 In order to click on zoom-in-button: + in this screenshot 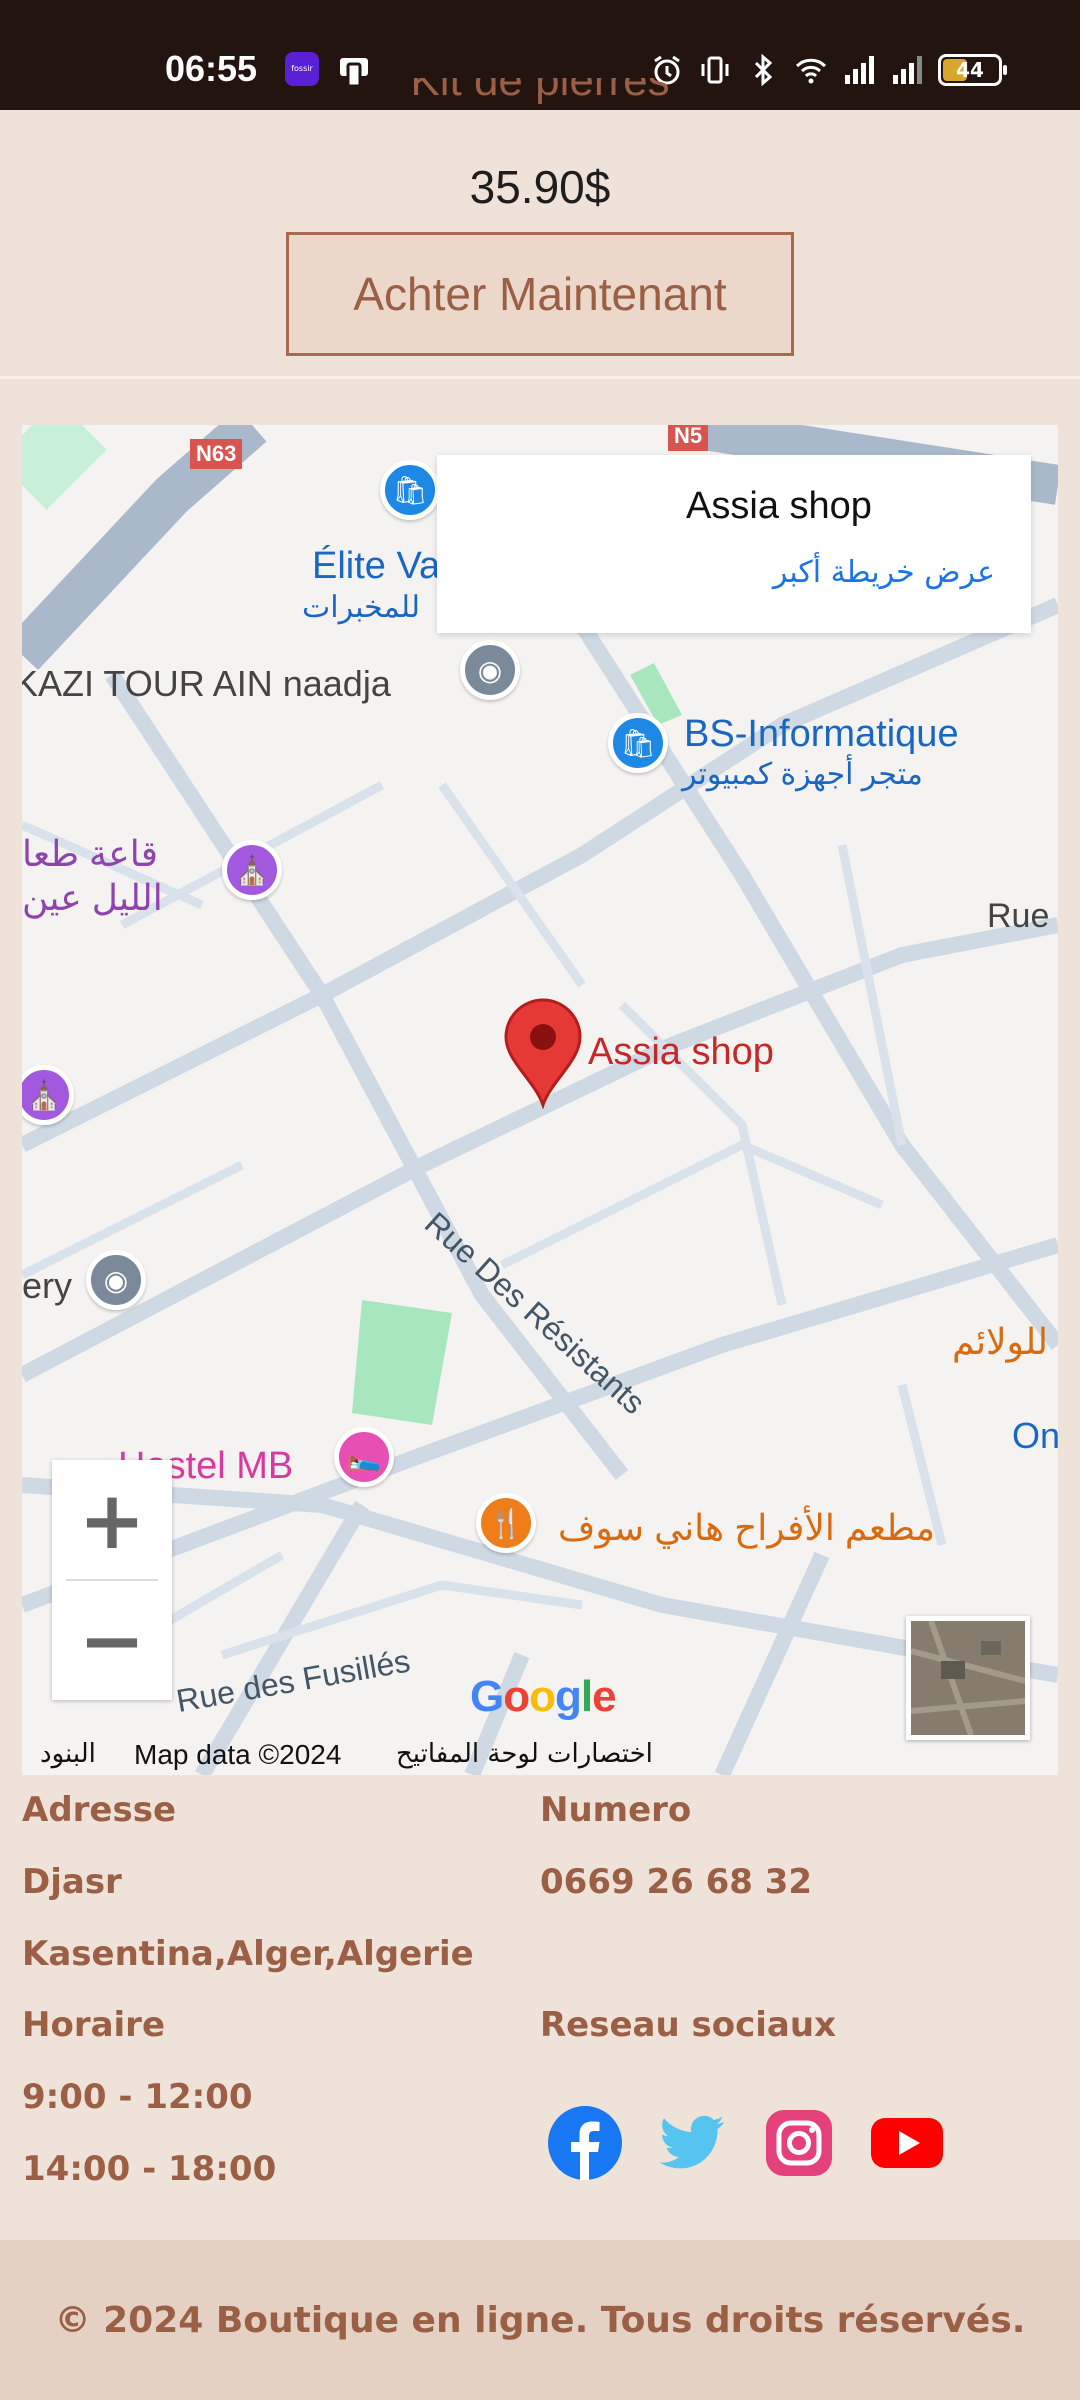, I will do `click(112, 1520)`.